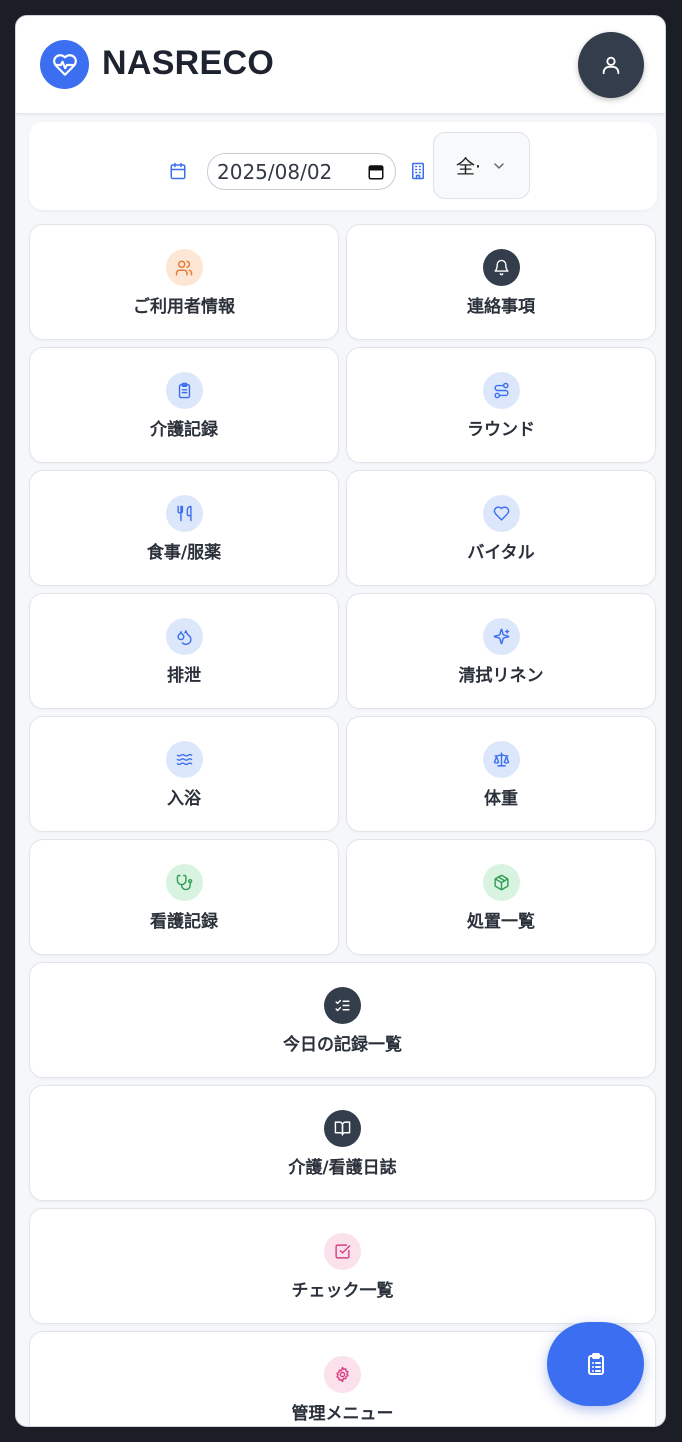 The image size is (682, 1442). What do you see at coordinates (340, 65) in the screenshot?
I see `app-header: NASRECO` at bounding box center [340, 65].